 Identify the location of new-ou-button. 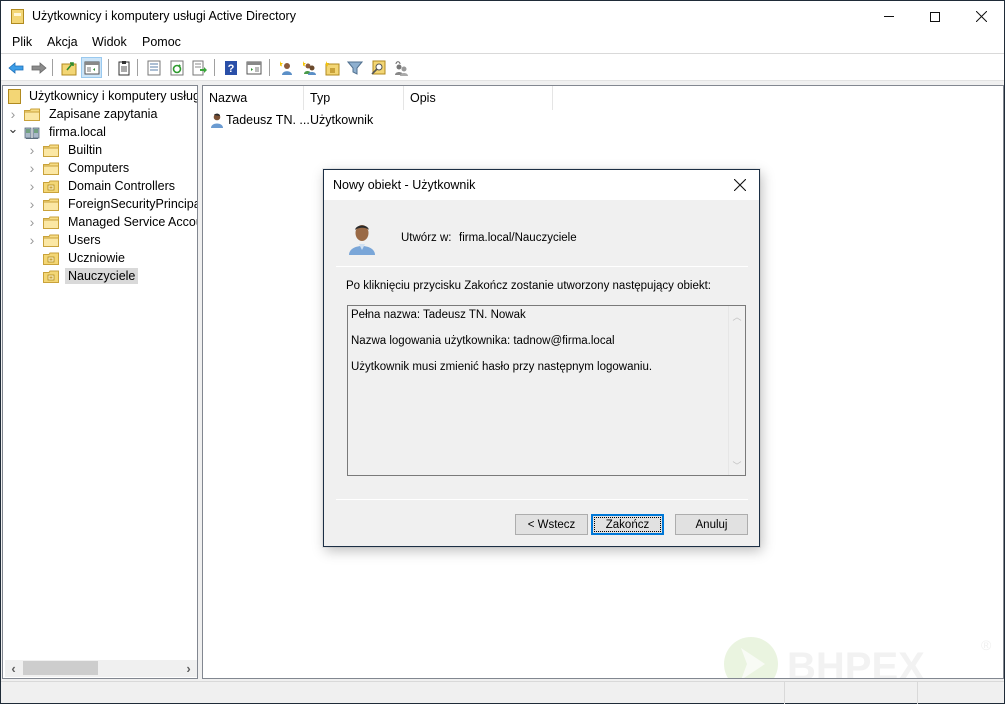
(331, 67).